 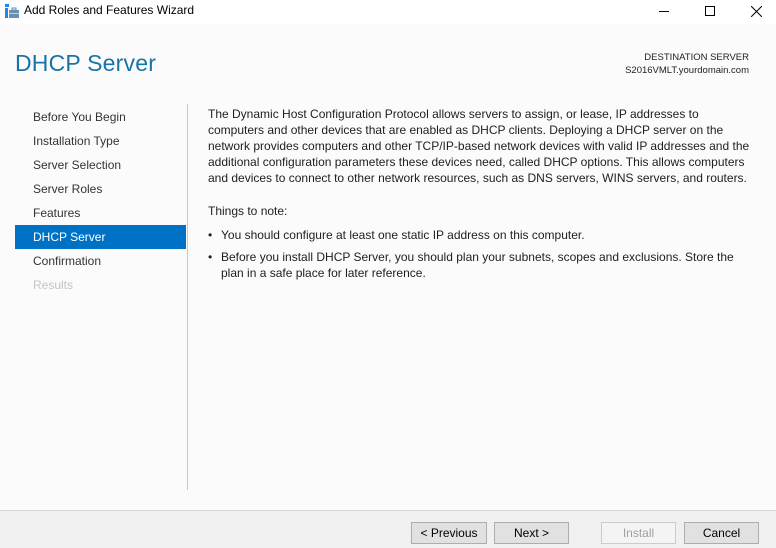 I want to click on window-title: Add Roles and Features Wizard, so click(x=109, y=10).